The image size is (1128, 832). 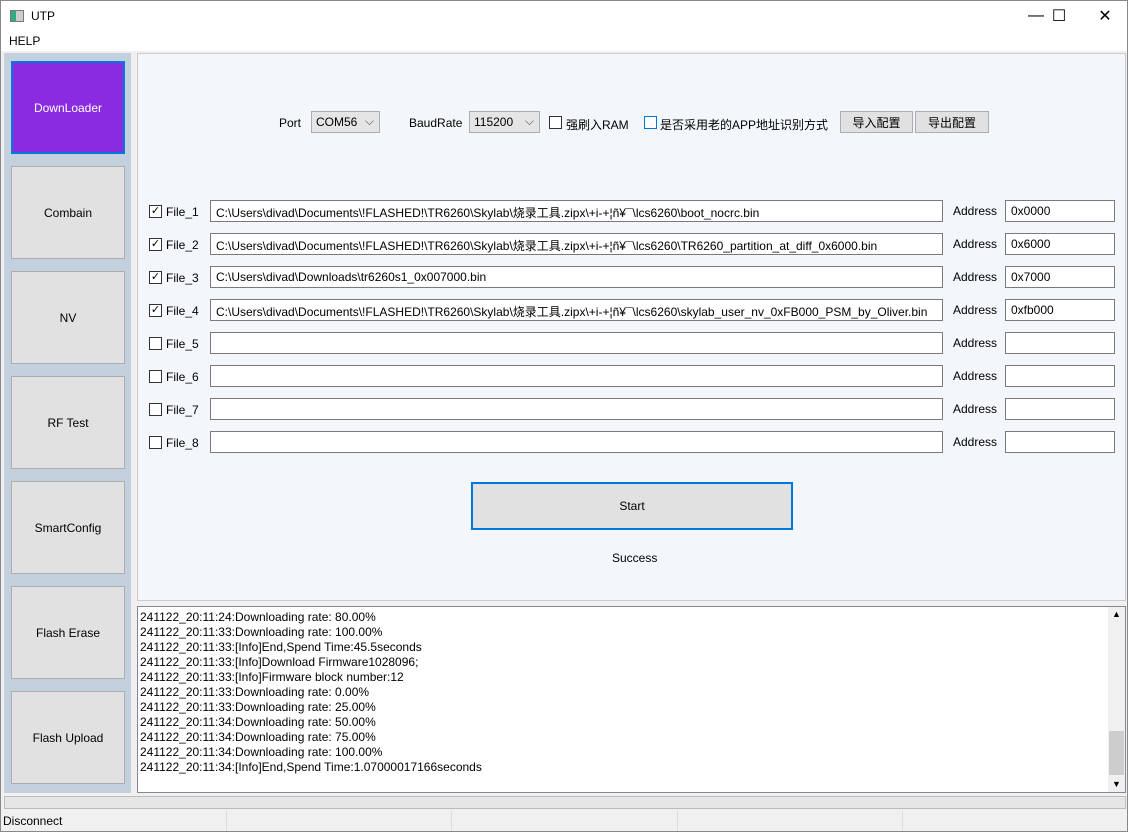 I want to click on baudrate-select: 115200 ⌵, so click(x=504, y=122).